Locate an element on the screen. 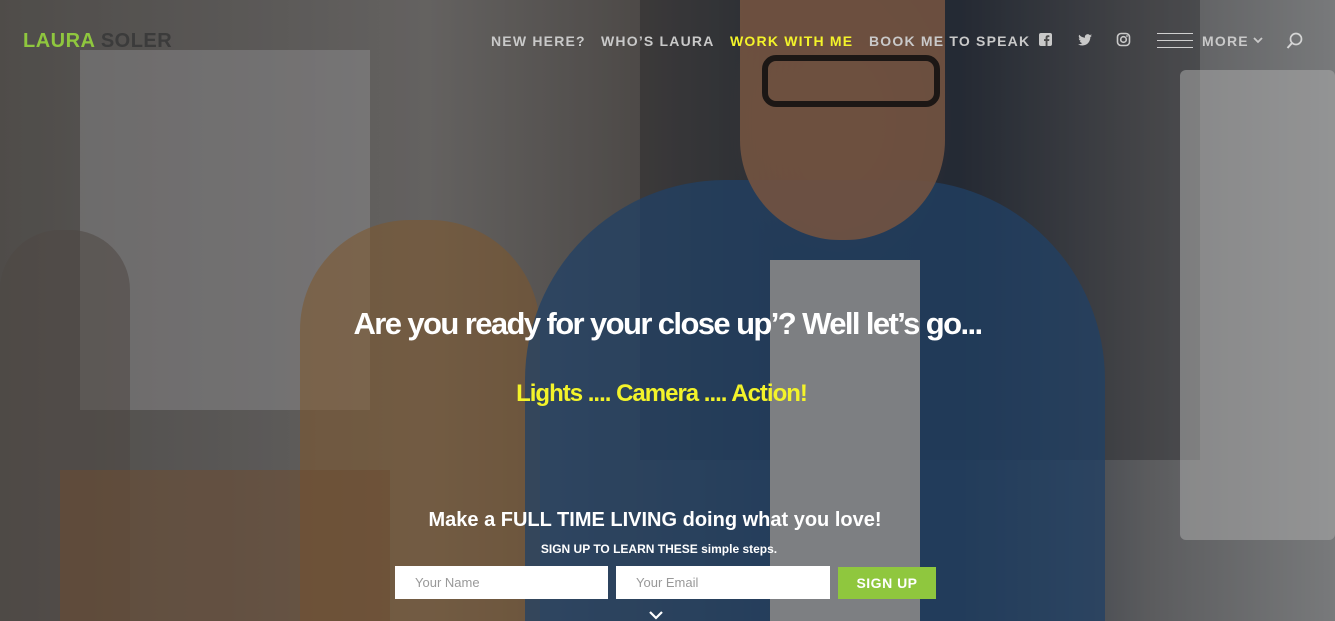 The height and width of the screenshot is (621, 1335). nav-item-new-here: NEW HERE? is located at coordinates (538, 41).